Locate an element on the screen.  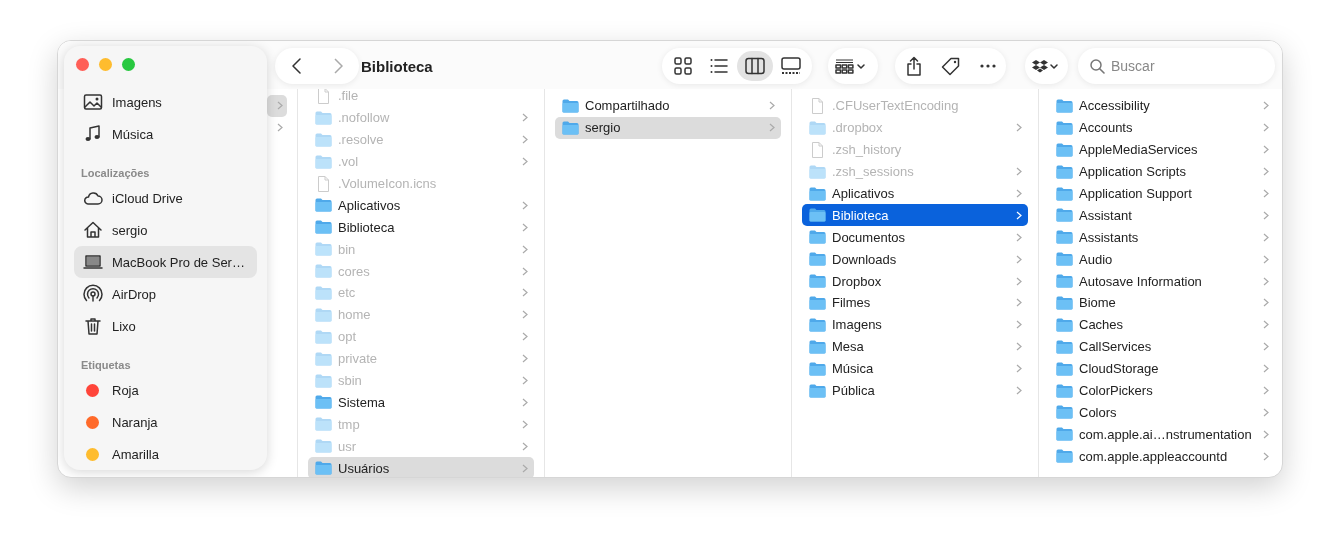
folder-row: Accounts is located at coordinates (1162, 127).